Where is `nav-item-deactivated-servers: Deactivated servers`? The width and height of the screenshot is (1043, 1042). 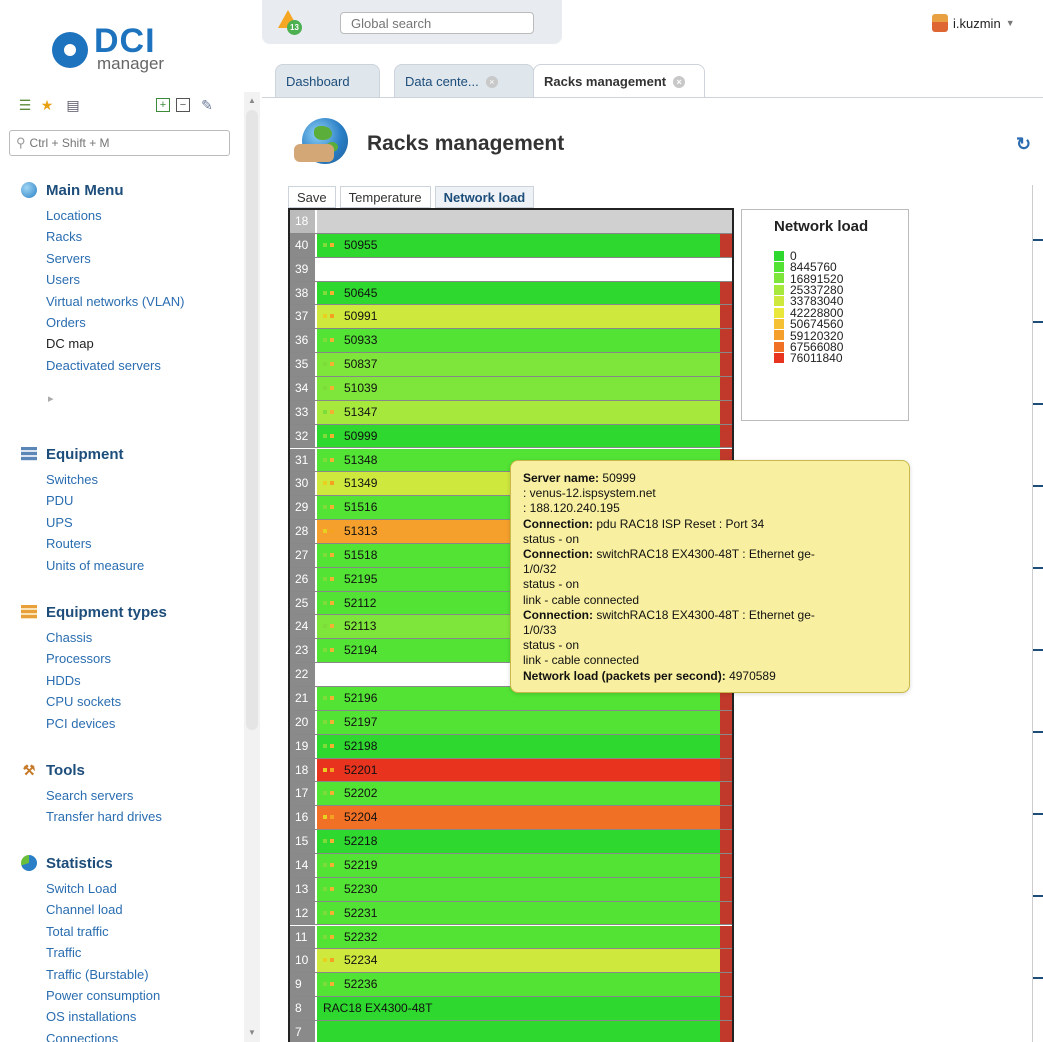
nav-item-deactivated-servers: Deactivated servers is located at coordinates (102, 365).